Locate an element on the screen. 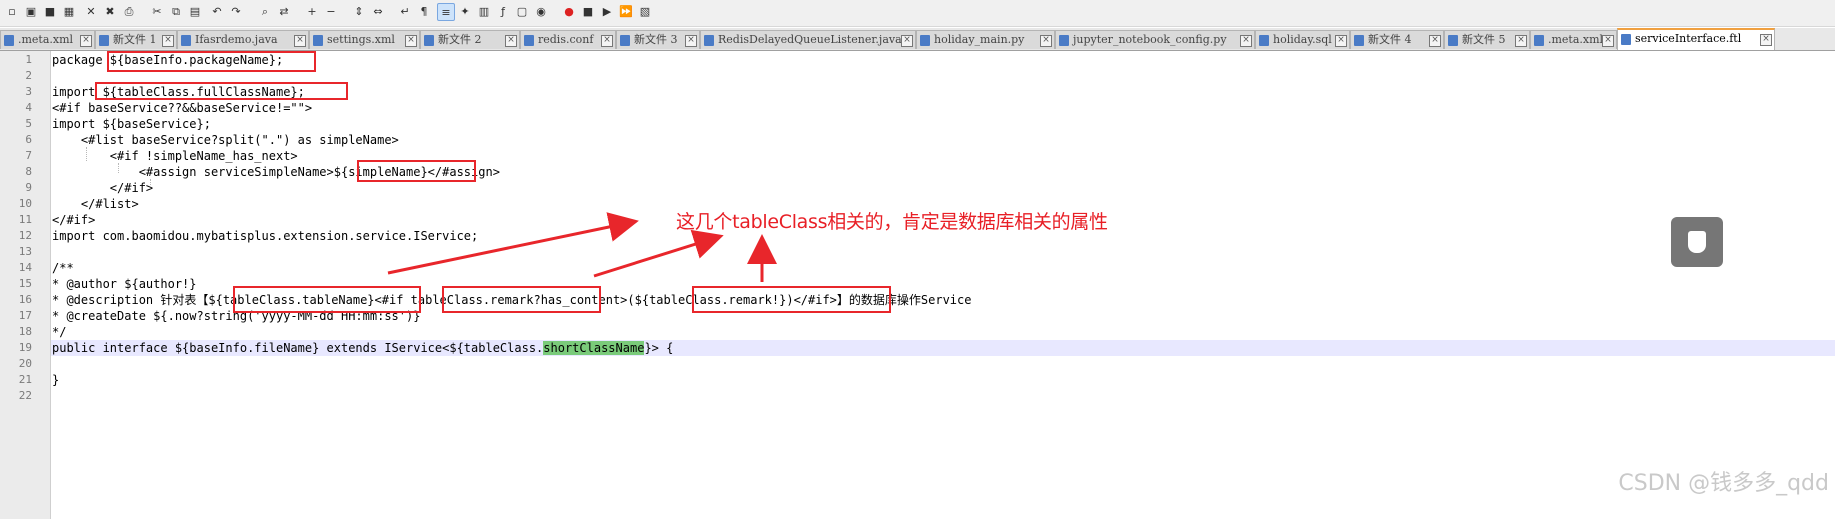 This screenshot has height=519, width=1835. floating-plugin-button is located at coordinates (1697, 242).